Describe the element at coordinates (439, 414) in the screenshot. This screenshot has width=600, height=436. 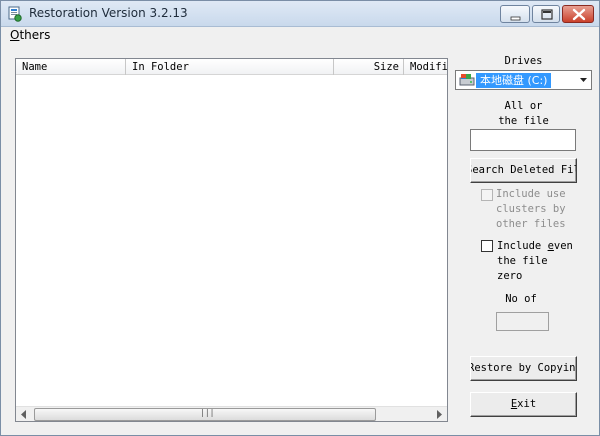
I see `scroll-right-icon` at that location.